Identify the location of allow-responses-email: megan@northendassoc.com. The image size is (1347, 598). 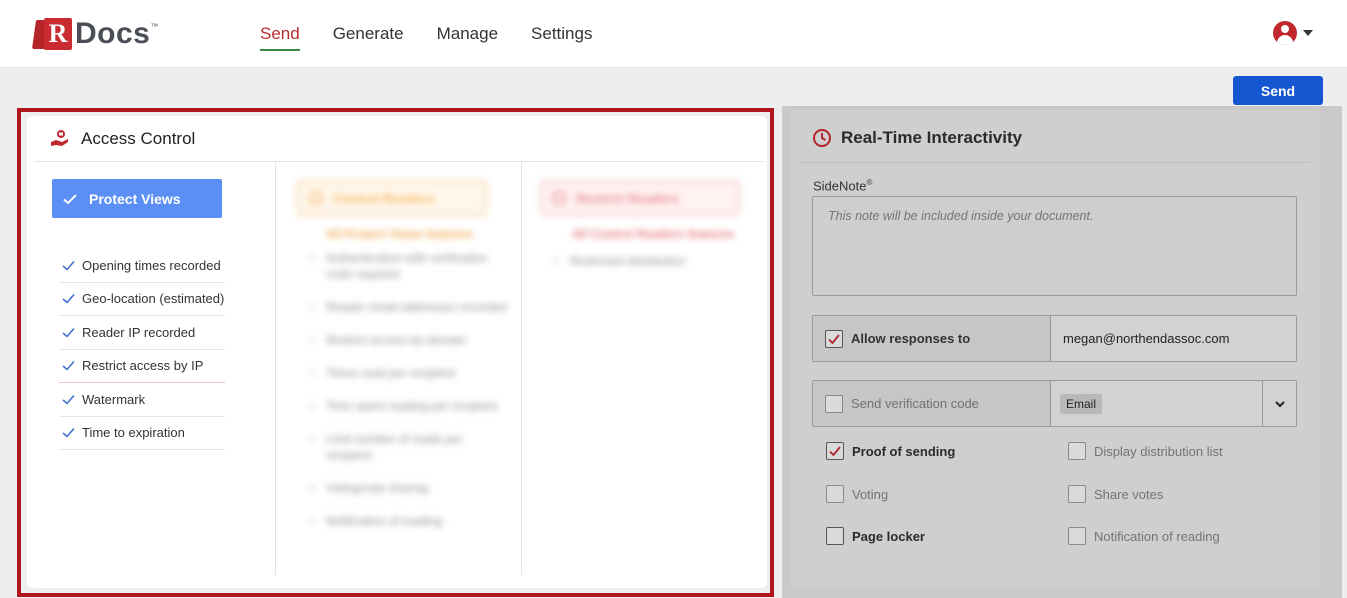
(1173, 338).